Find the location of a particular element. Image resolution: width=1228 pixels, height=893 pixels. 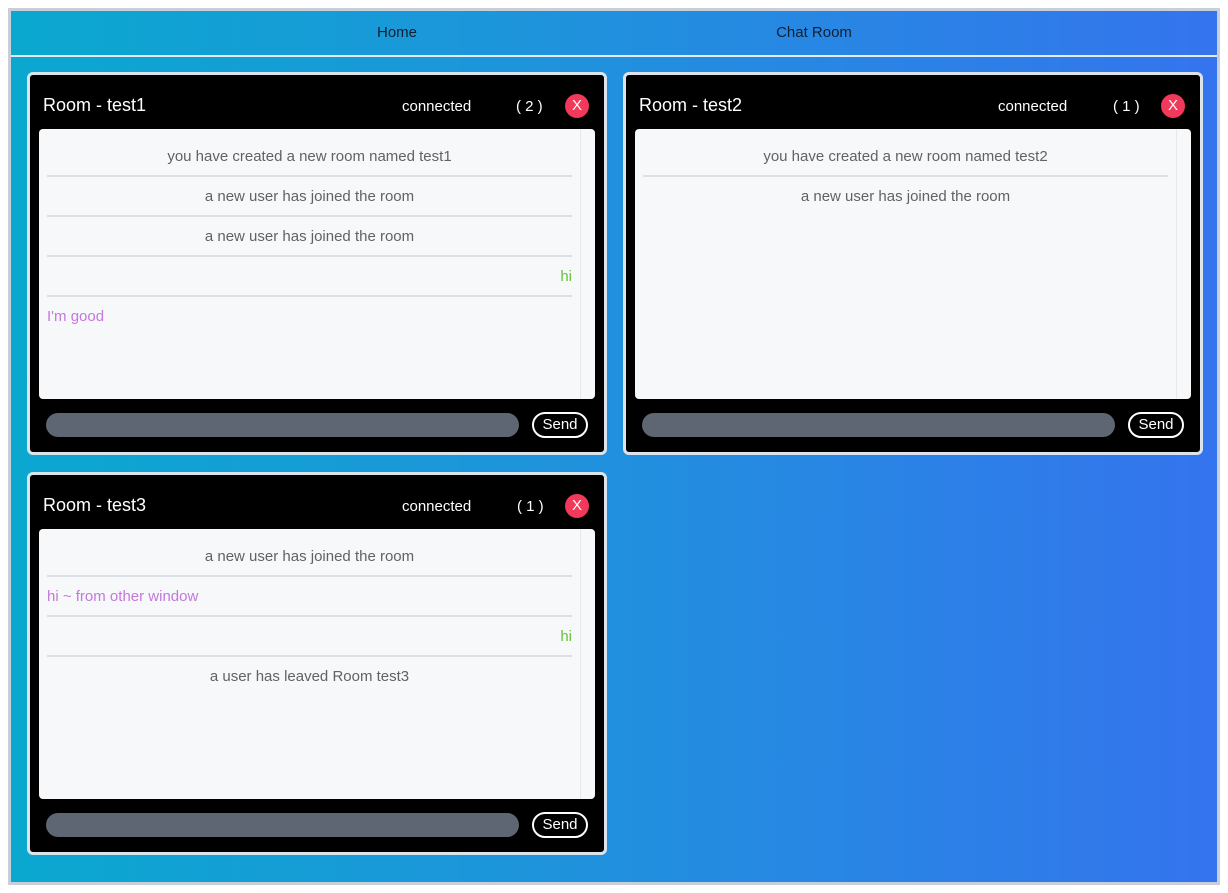

message-item: a user has leaved Room test3 is located at coordinates (309, 676).